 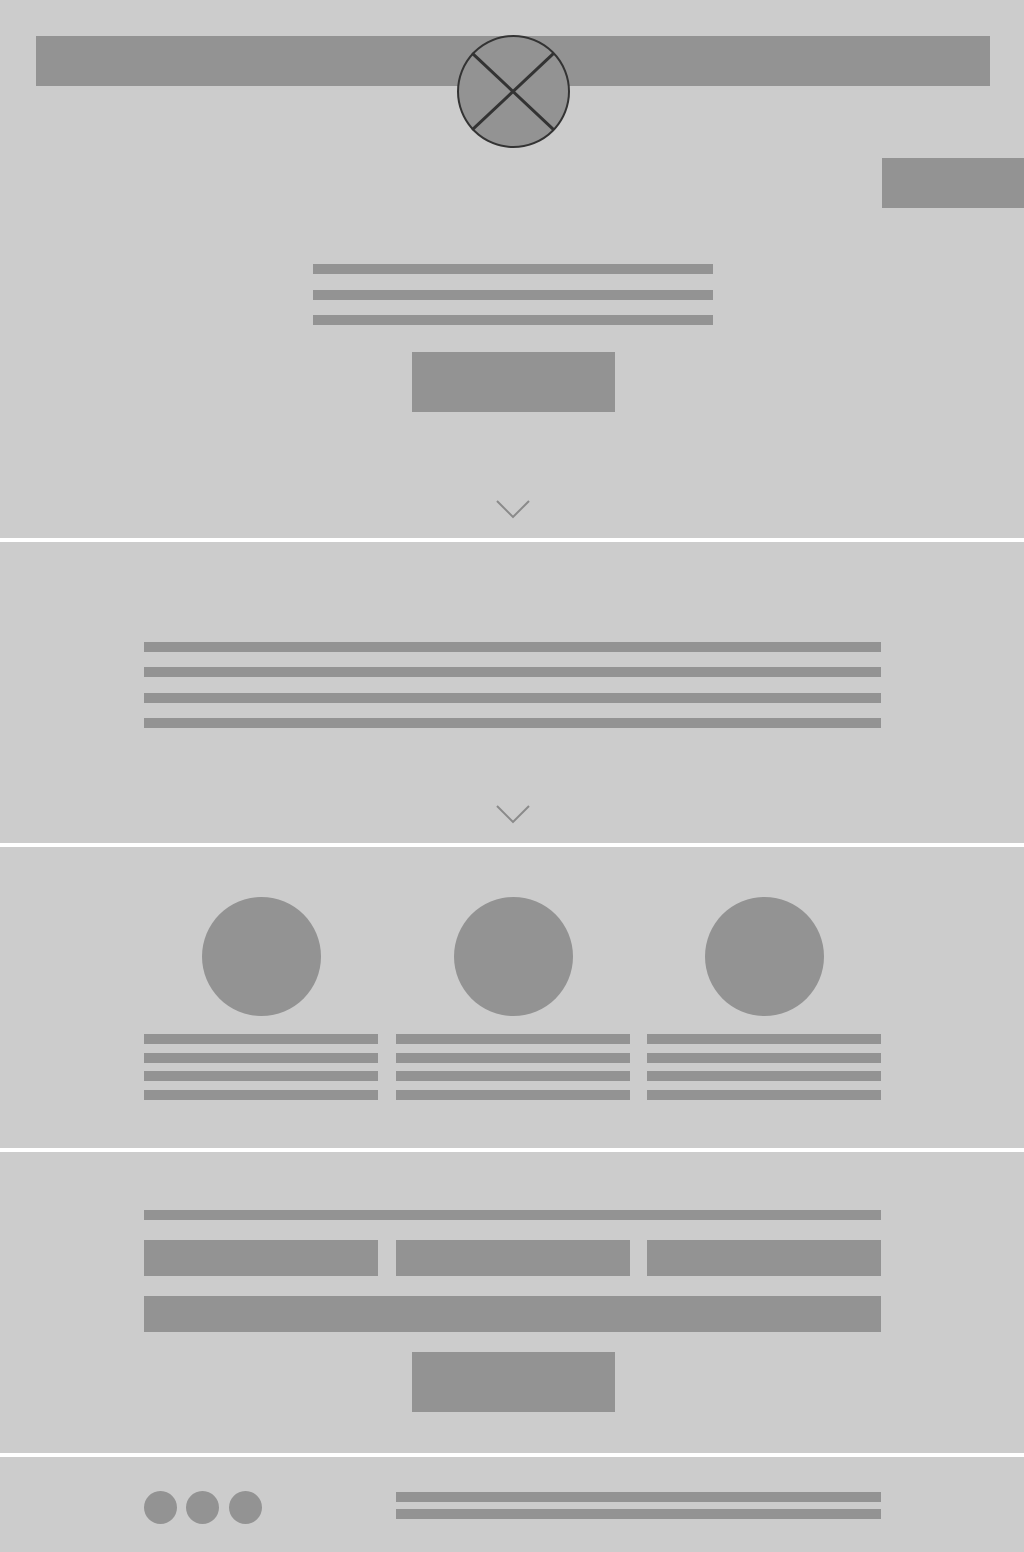 I want to click on form-wide-input-field, so click(x=512, y=1314).